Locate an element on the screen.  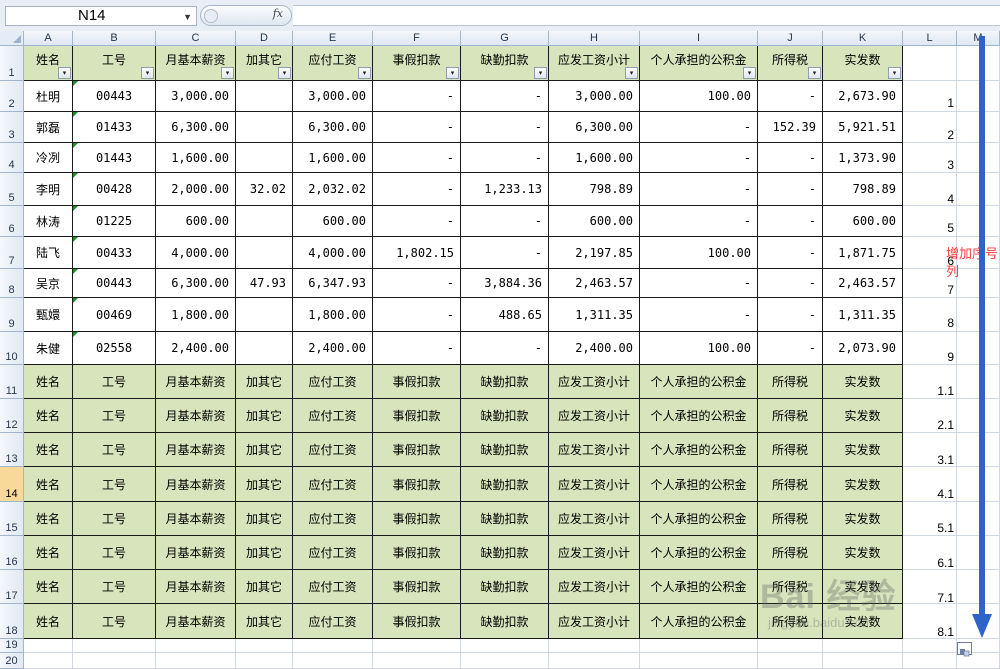
value-cell: 3,884.36 is located at coordinates (505, 283).